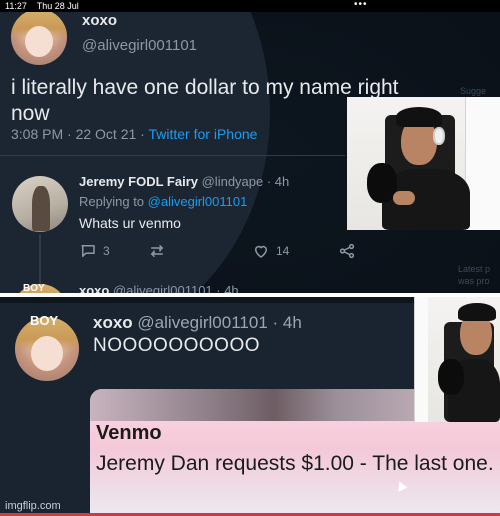  I want to click on replying-prefix: Replying to, so click(113, 201).